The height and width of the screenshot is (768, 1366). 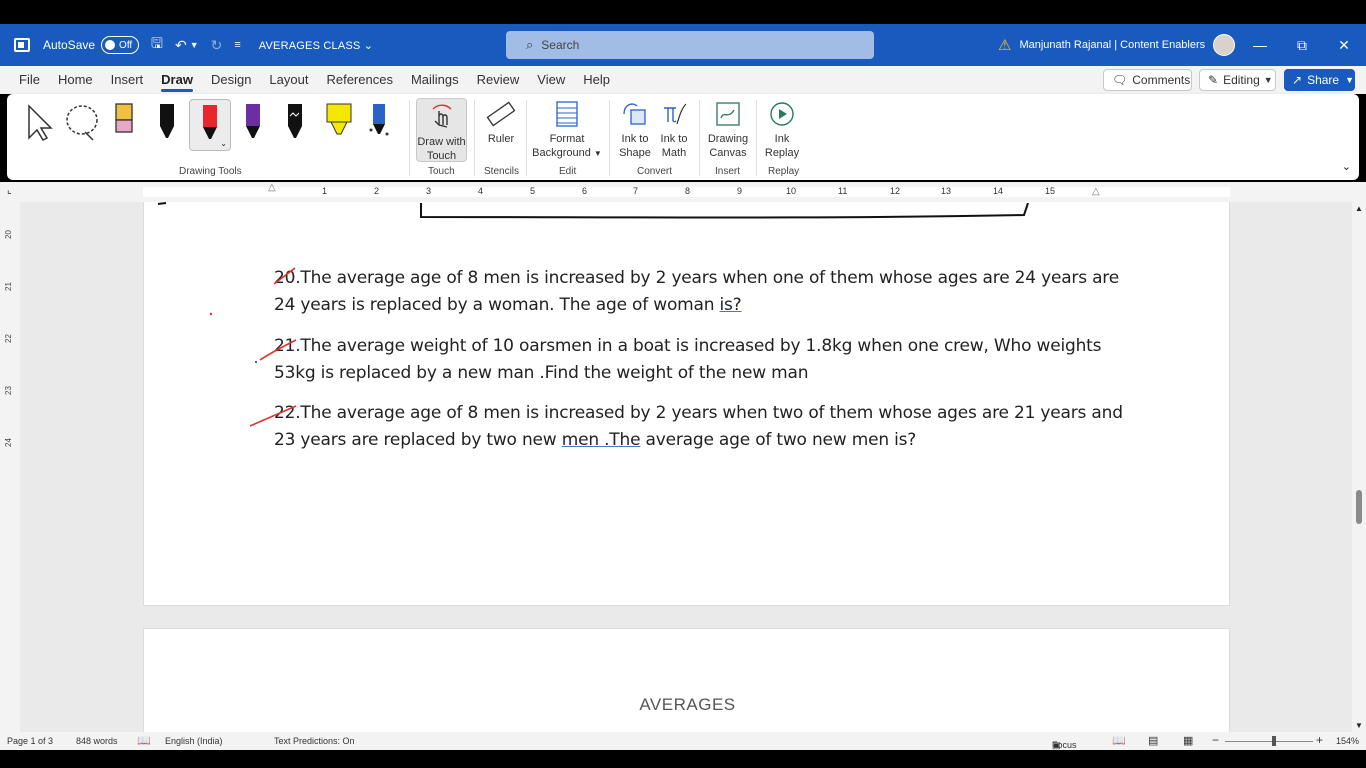 I want to click on proofing-icon: 📖, so click(x=144, y=740).